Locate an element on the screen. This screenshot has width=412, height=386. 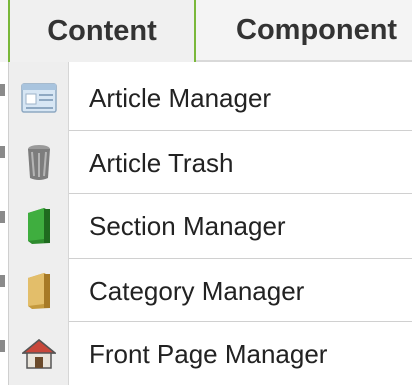
page-edge is located at coordinates (4, 223).